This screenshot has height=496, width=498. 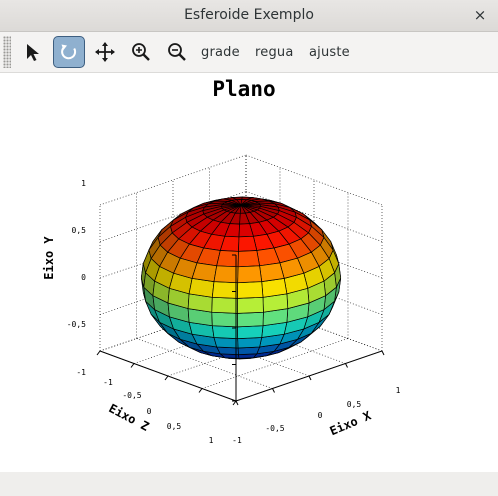 I want to click on rotate-tool-button, so click(x=69, y=52).